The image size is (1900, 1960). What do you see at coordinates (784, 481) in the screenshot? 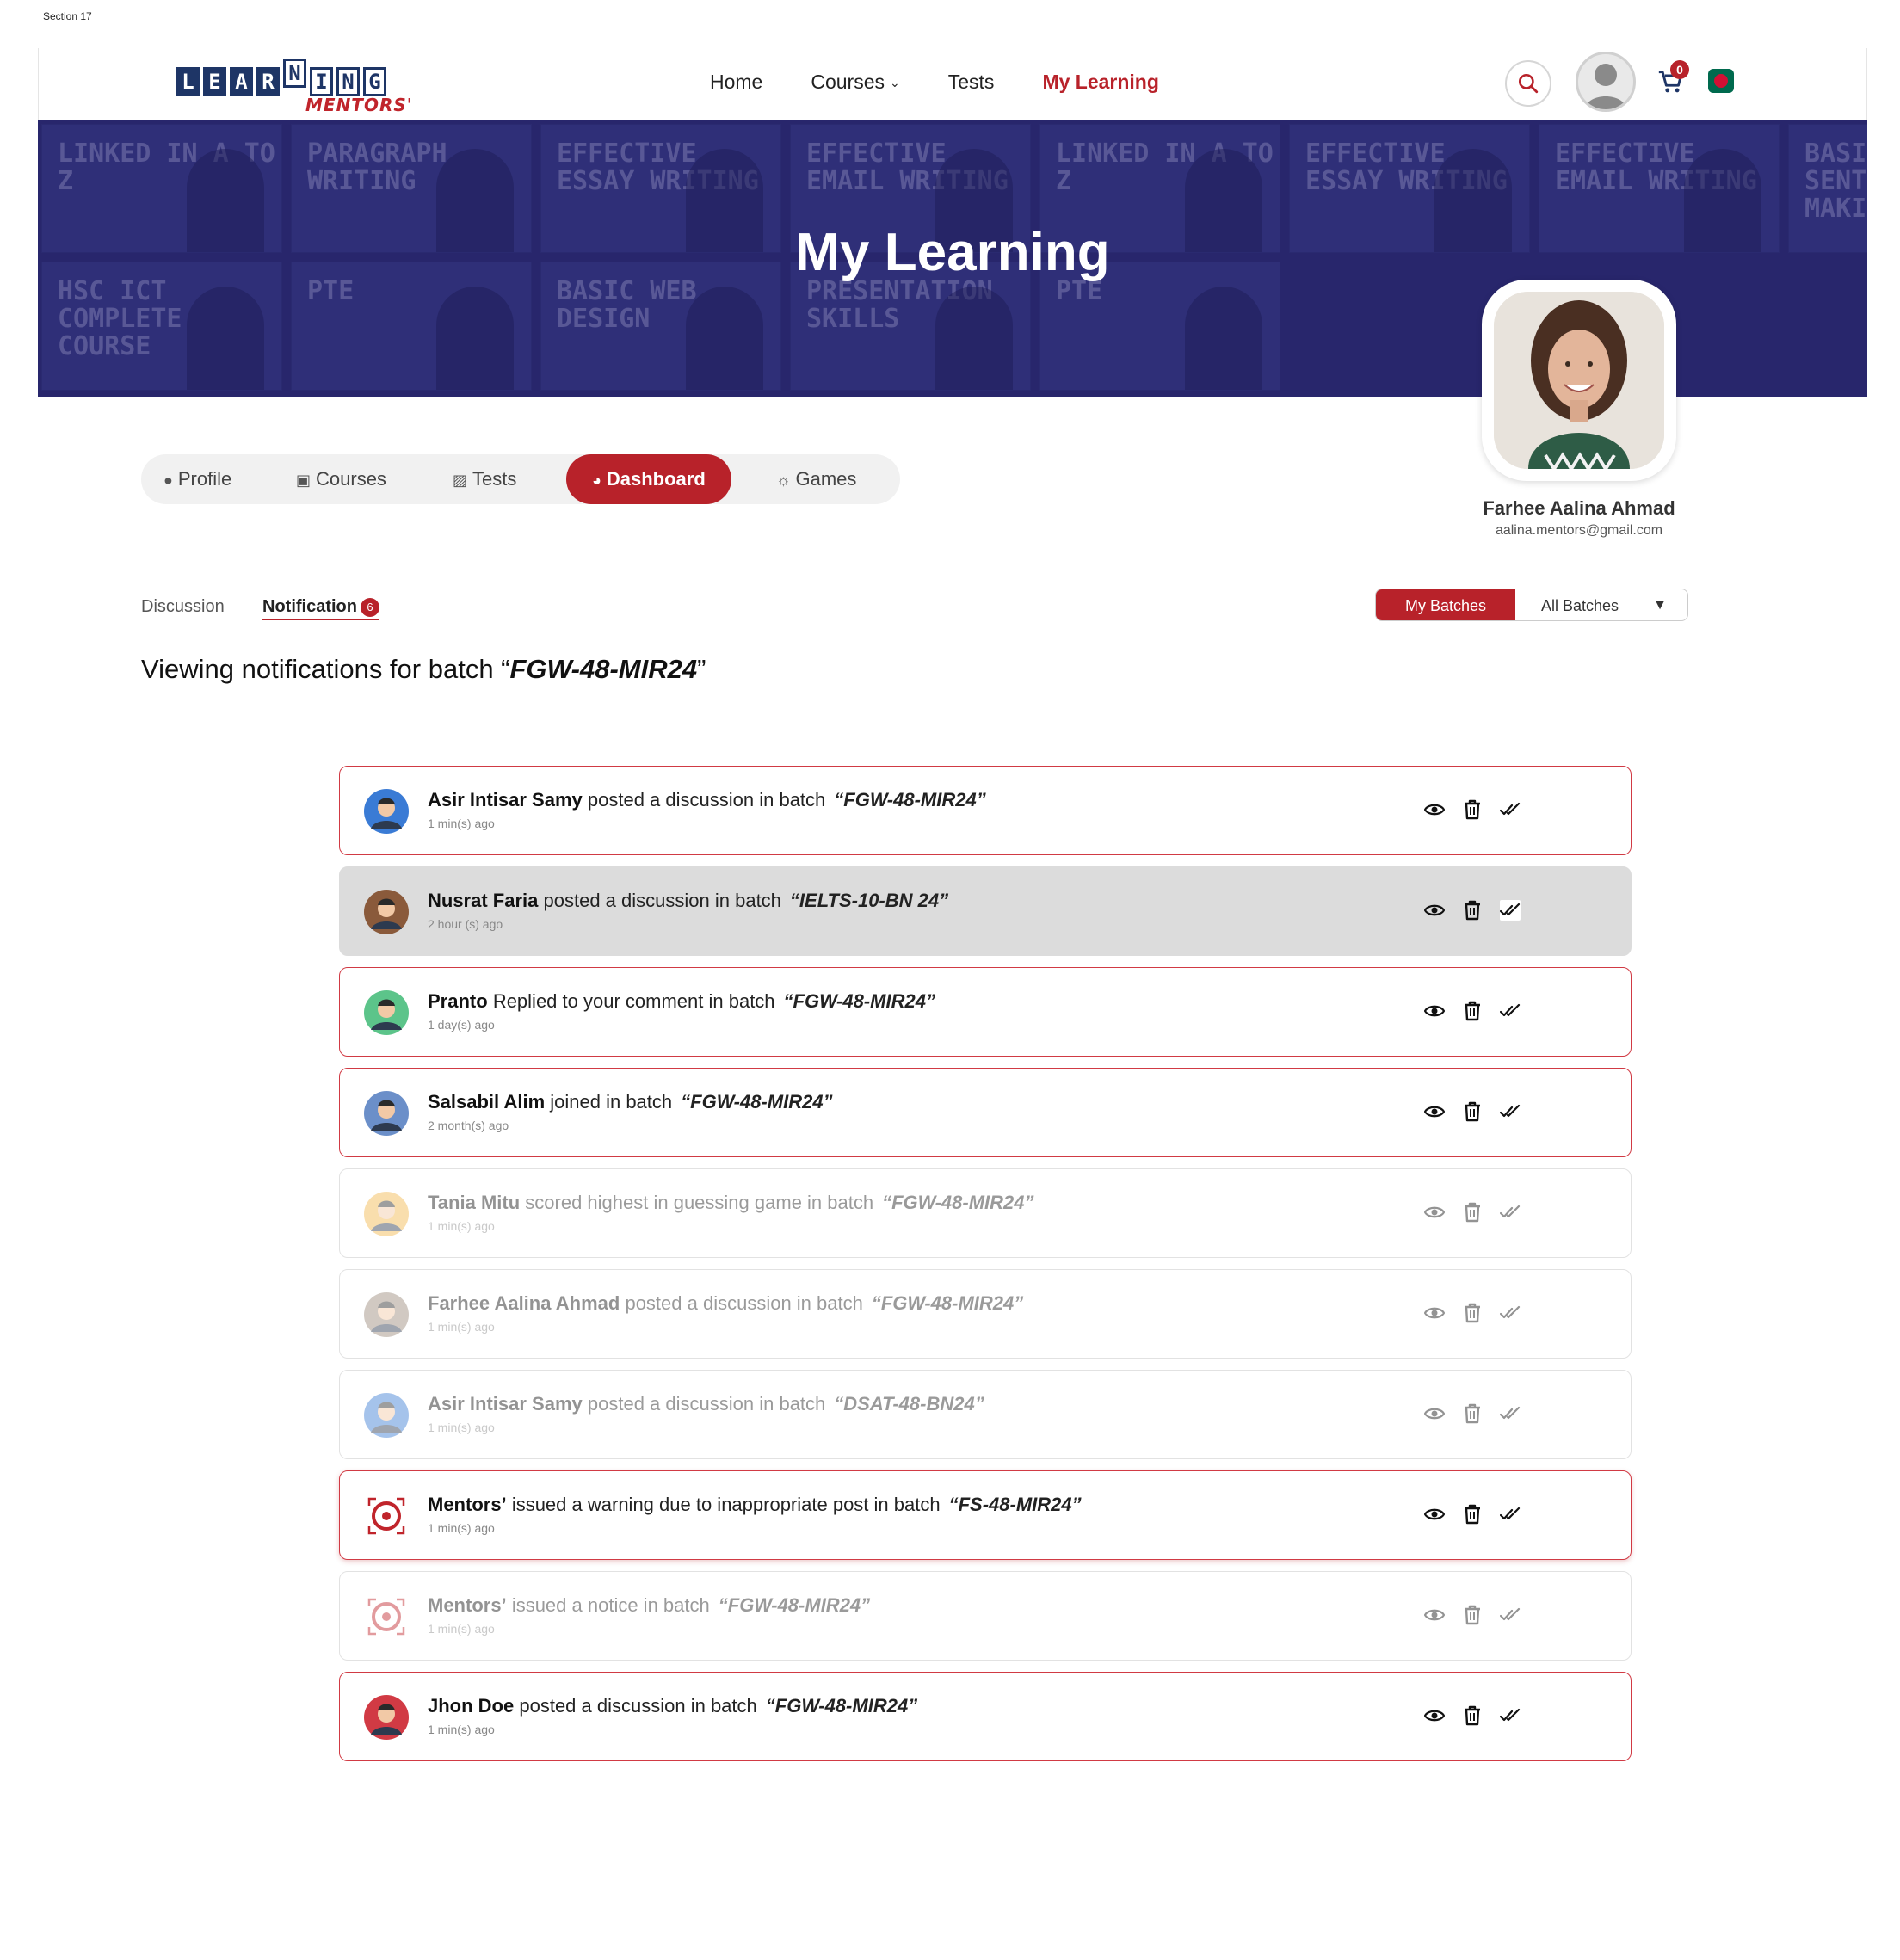
I see `gamepad-icon: ☼` at bounding box center [784, 481].